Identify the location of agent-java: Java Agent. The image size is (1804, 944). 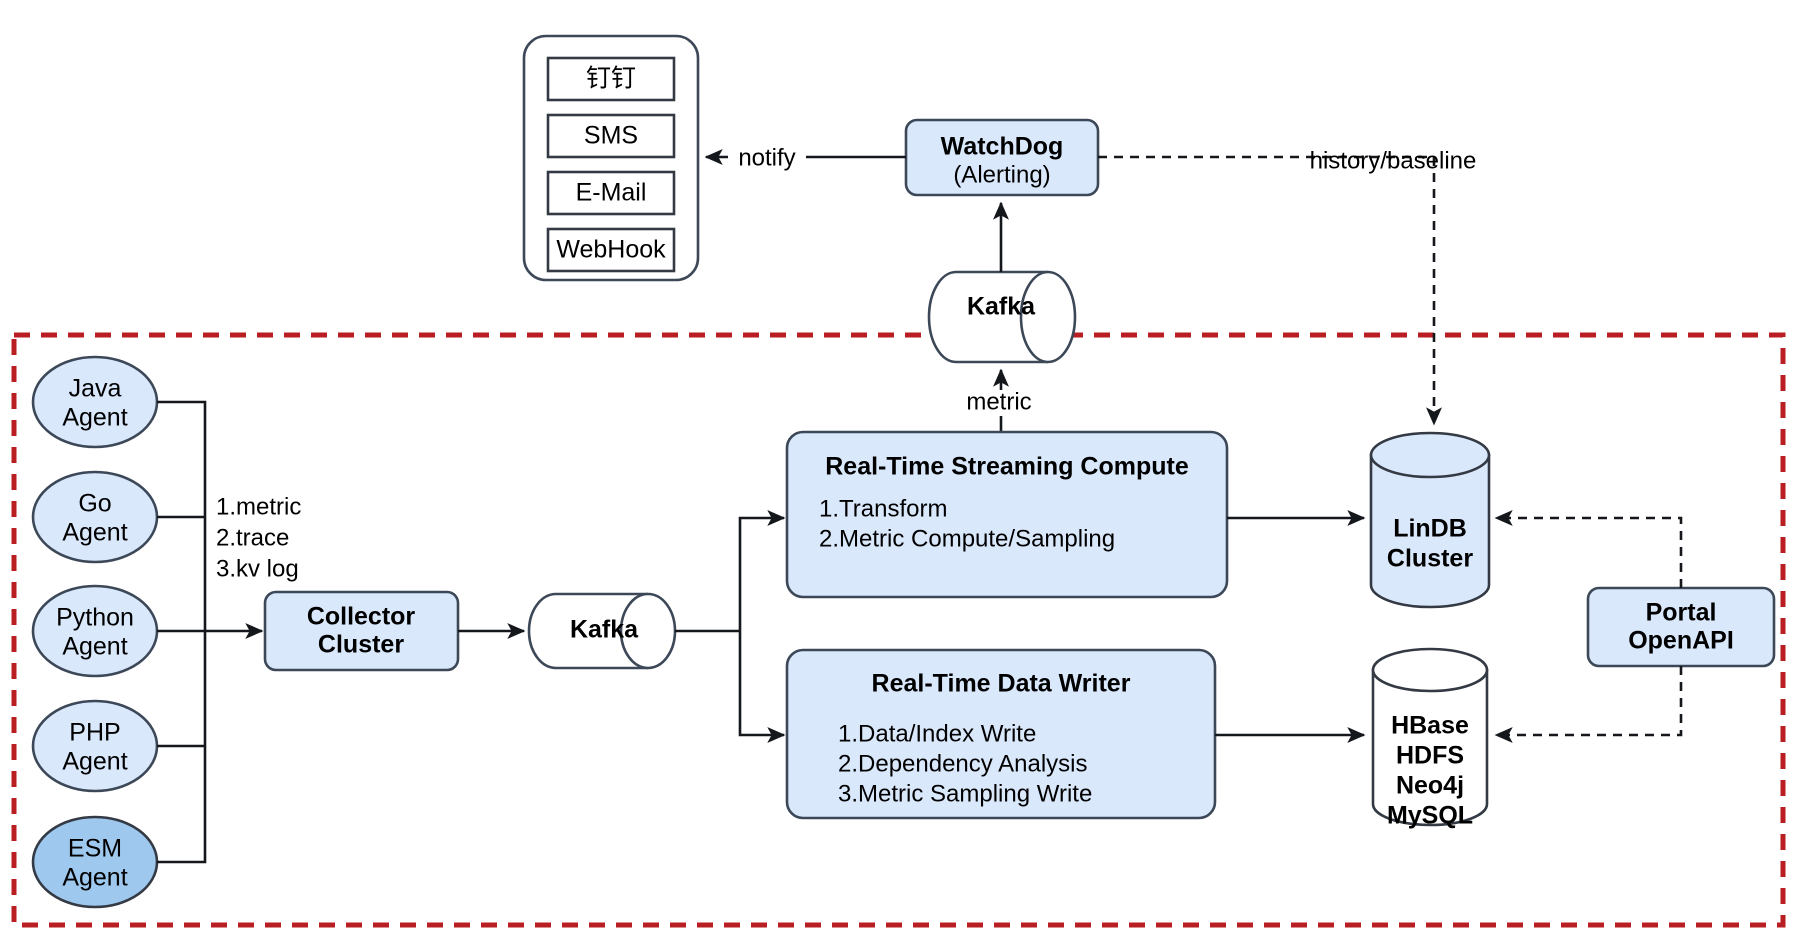
(95, 402).